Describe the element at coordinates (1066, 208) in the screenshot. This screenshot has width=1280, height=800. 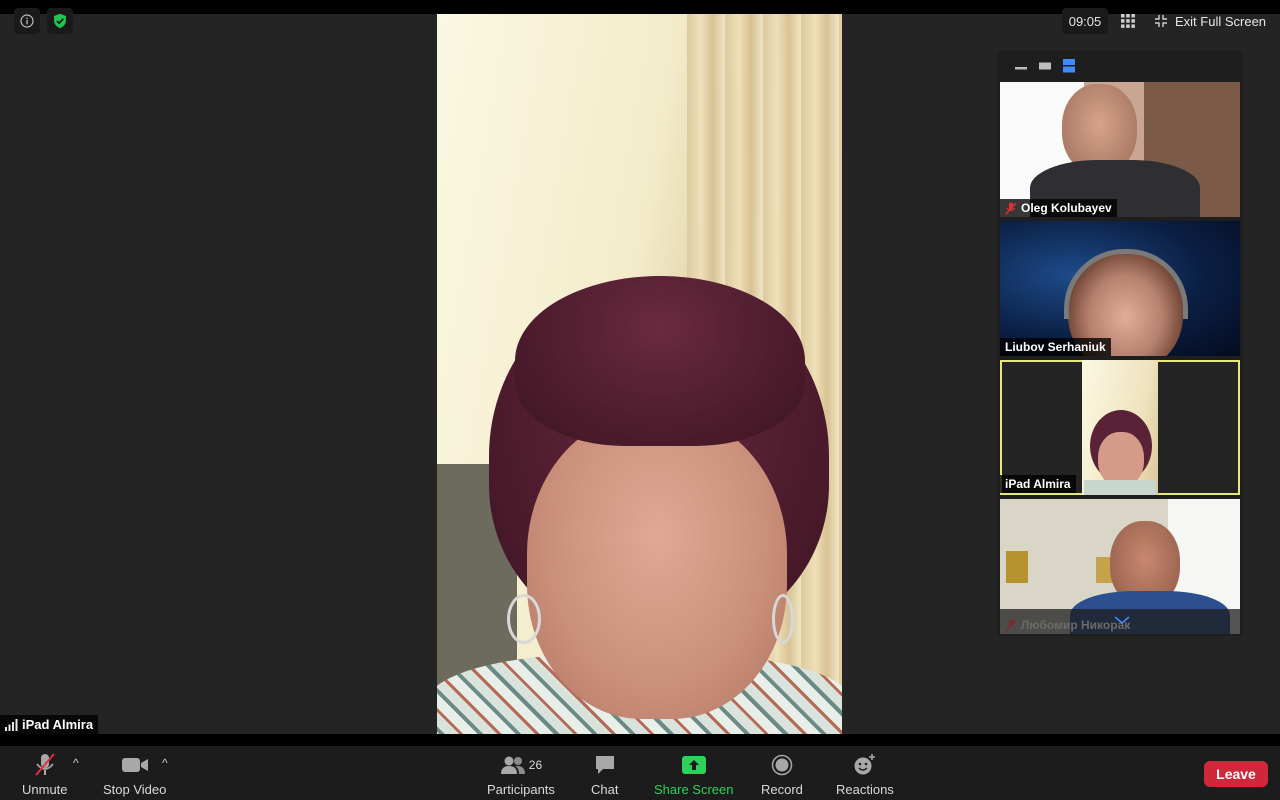
I see `participant-name: Oleg Kolubayev` at that location.